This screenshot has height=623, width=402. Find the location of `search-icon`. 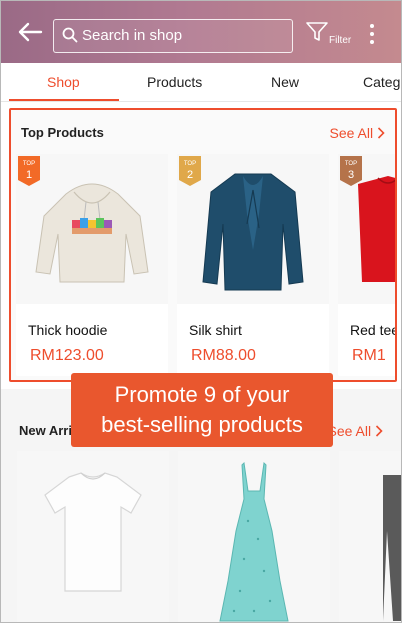

search-icon is located at coordinates (70, 35).